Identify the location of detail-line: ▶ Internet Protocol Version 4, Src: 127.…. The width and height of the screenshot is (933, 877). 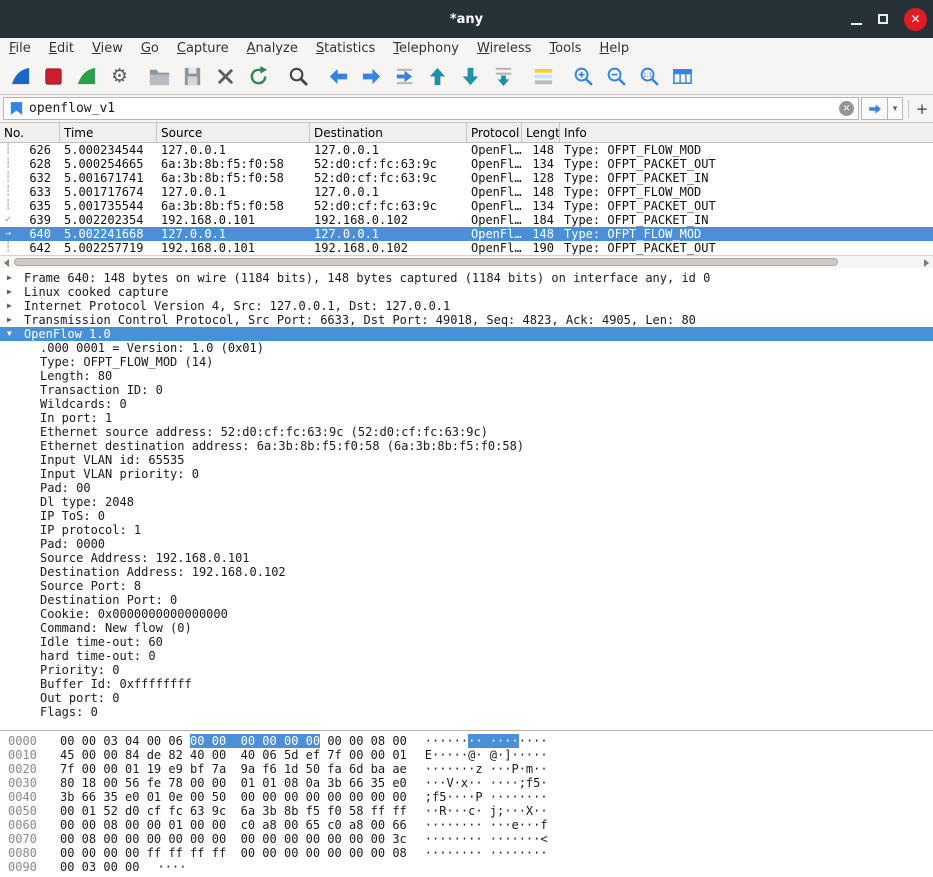
(466, 306).